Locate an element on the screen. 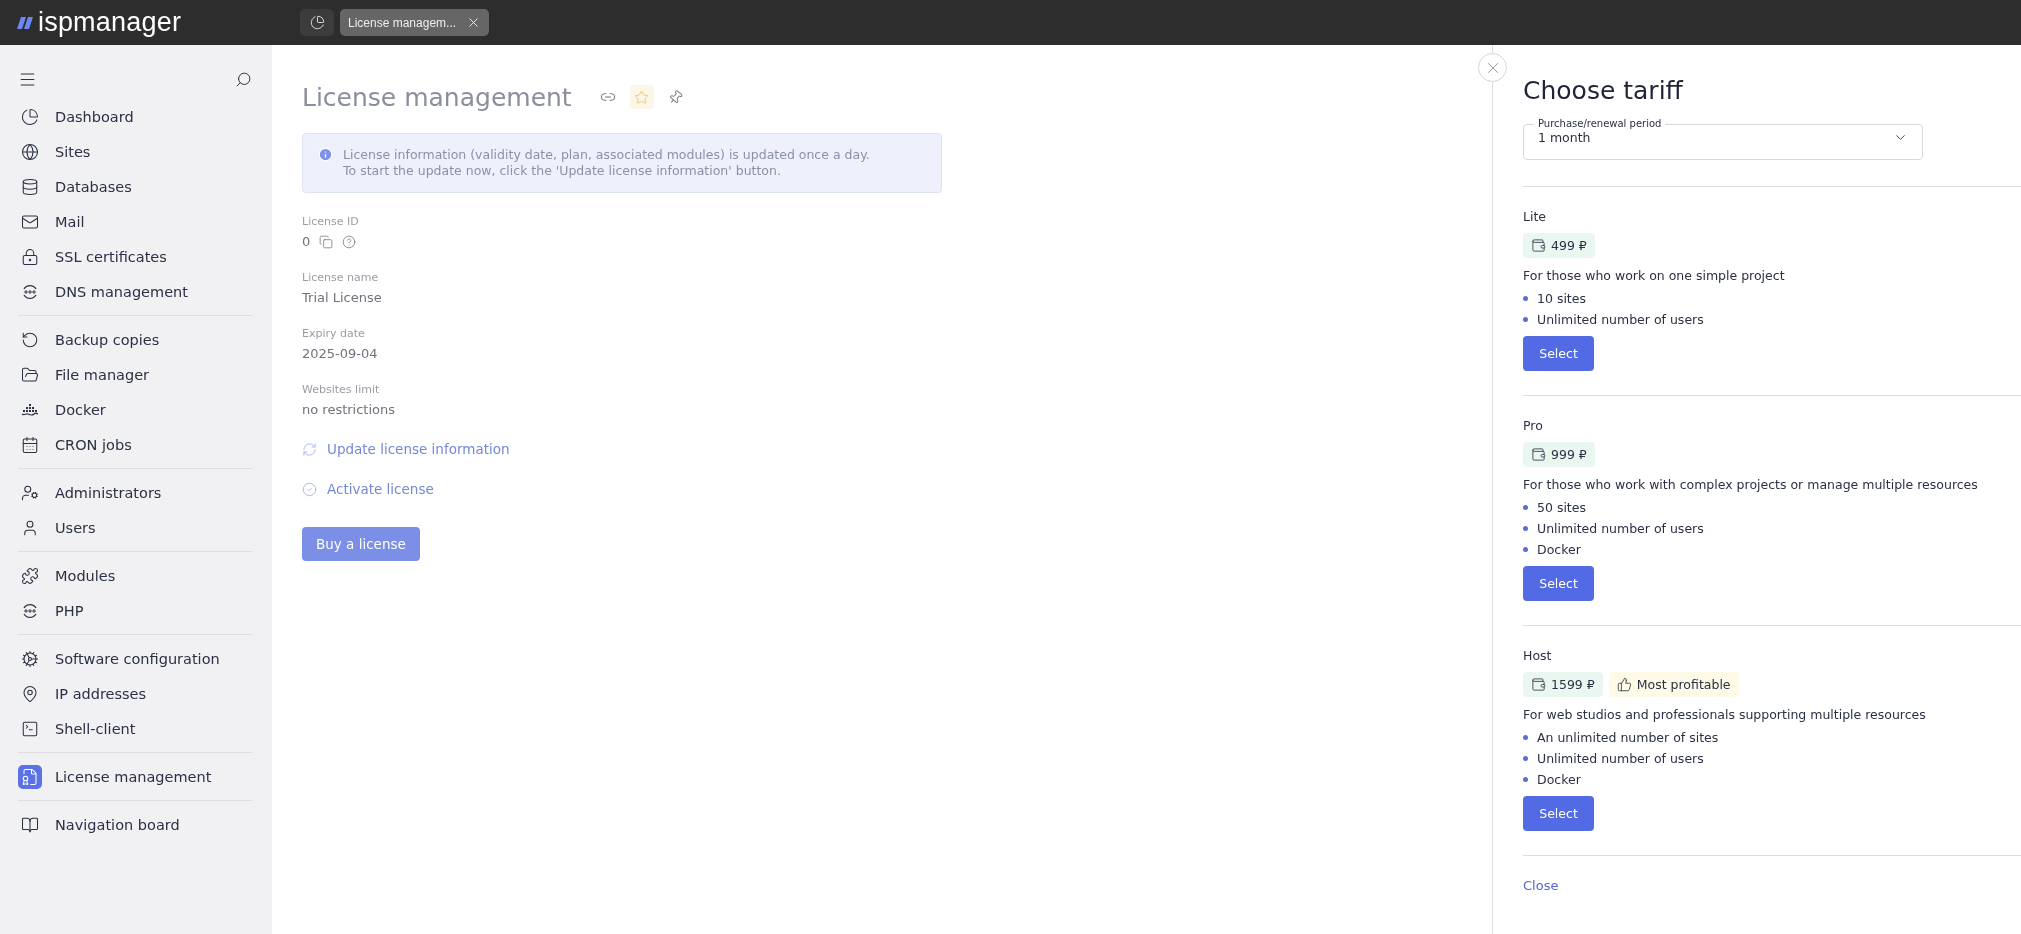  price-tag: 499 ₽ is located at coordinates (1559, 245).